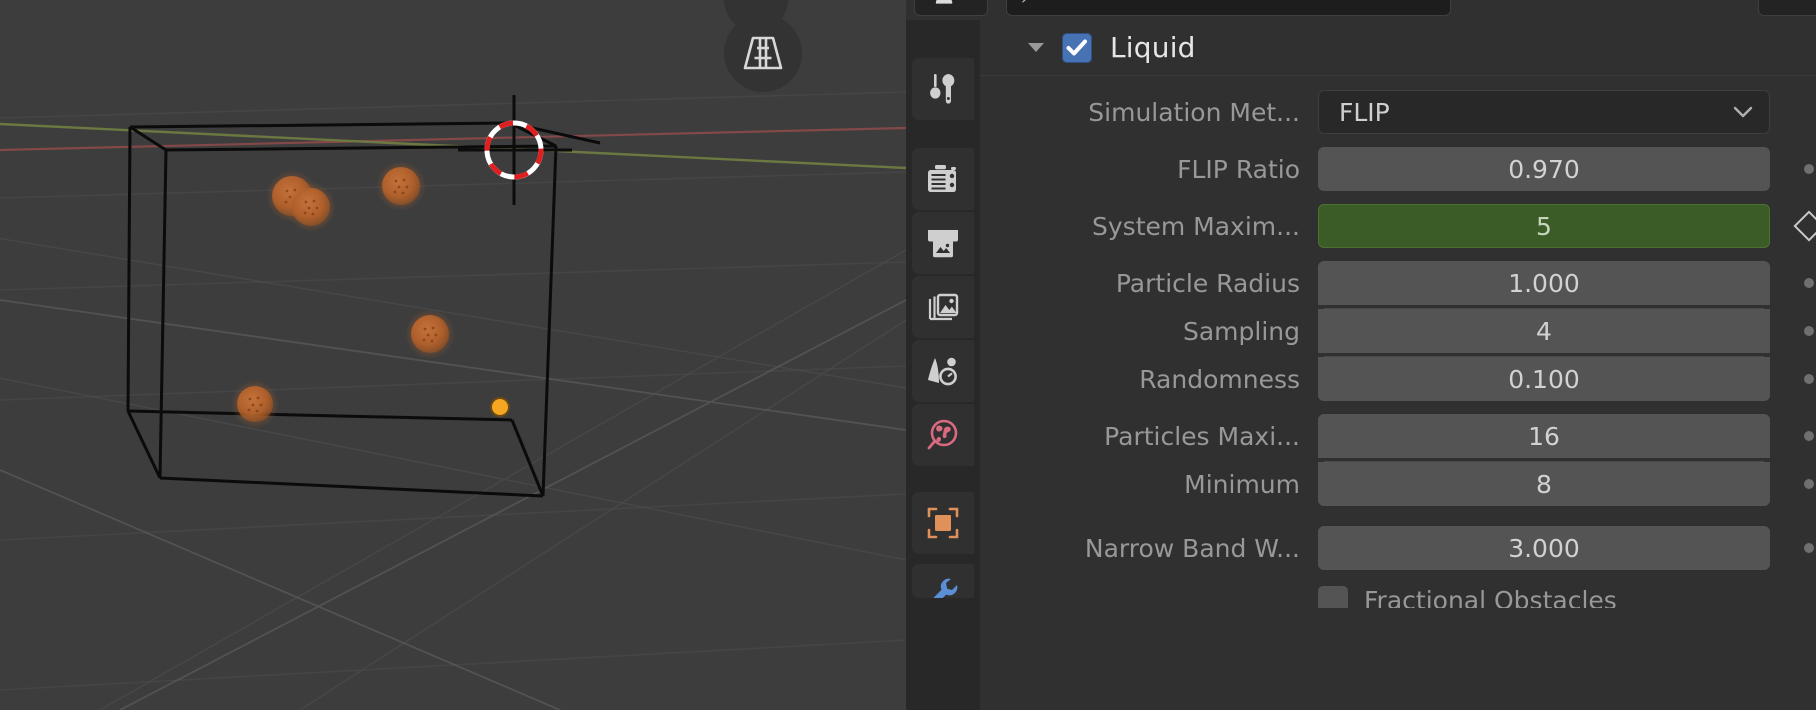 This screenshot has width=1816, height=710. I want to click on sidebar-item-output, so click(943, 243).